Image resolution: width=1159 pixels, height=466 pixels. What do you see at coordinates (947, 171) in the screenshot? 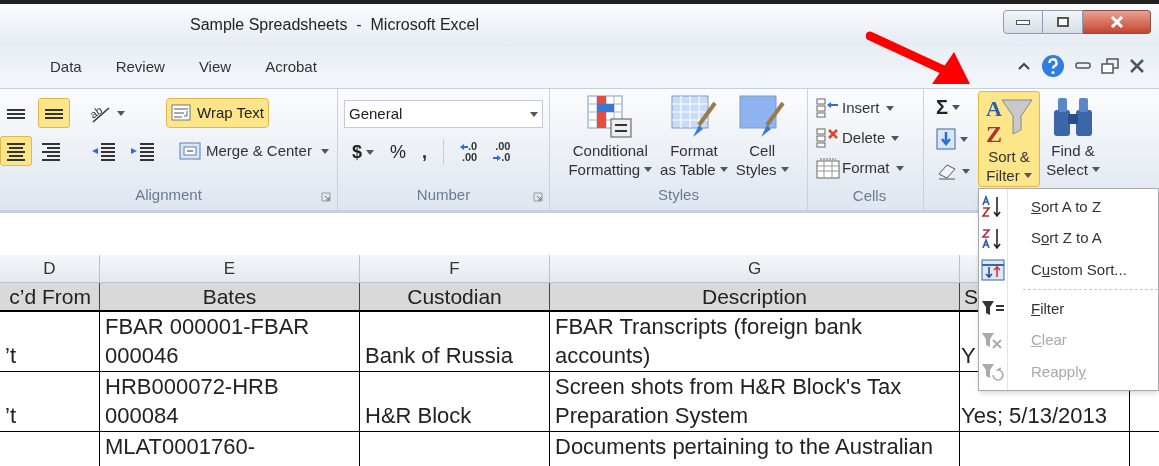
I see `eraser-icon` at bounding box center [947, 171].